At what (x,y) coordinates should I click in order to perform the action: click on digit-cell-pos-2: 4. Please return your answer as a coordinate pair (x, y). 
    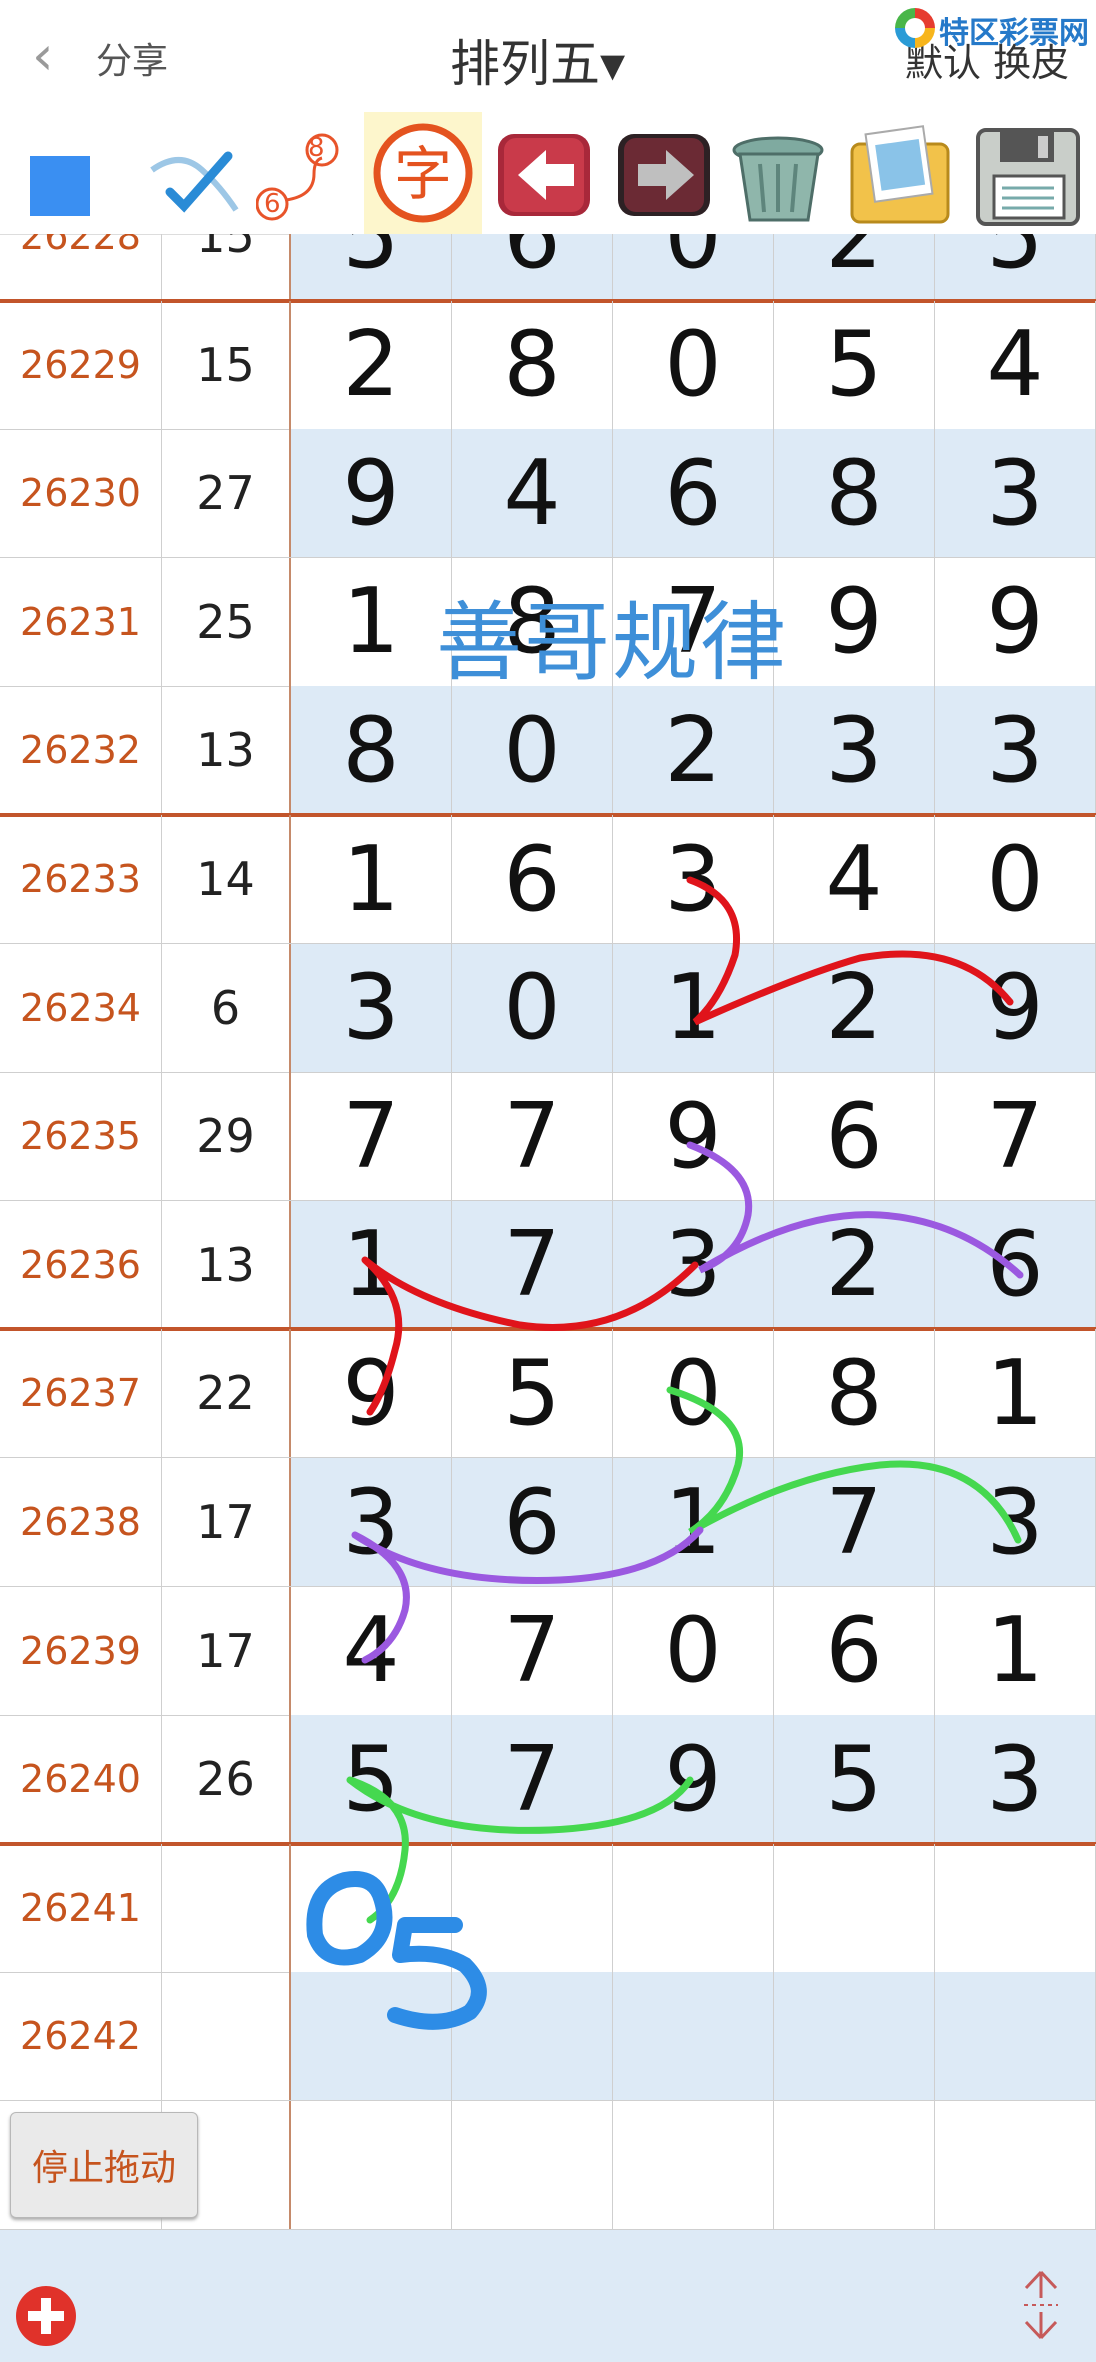
    Looking at the image, I should click on (532, 493).